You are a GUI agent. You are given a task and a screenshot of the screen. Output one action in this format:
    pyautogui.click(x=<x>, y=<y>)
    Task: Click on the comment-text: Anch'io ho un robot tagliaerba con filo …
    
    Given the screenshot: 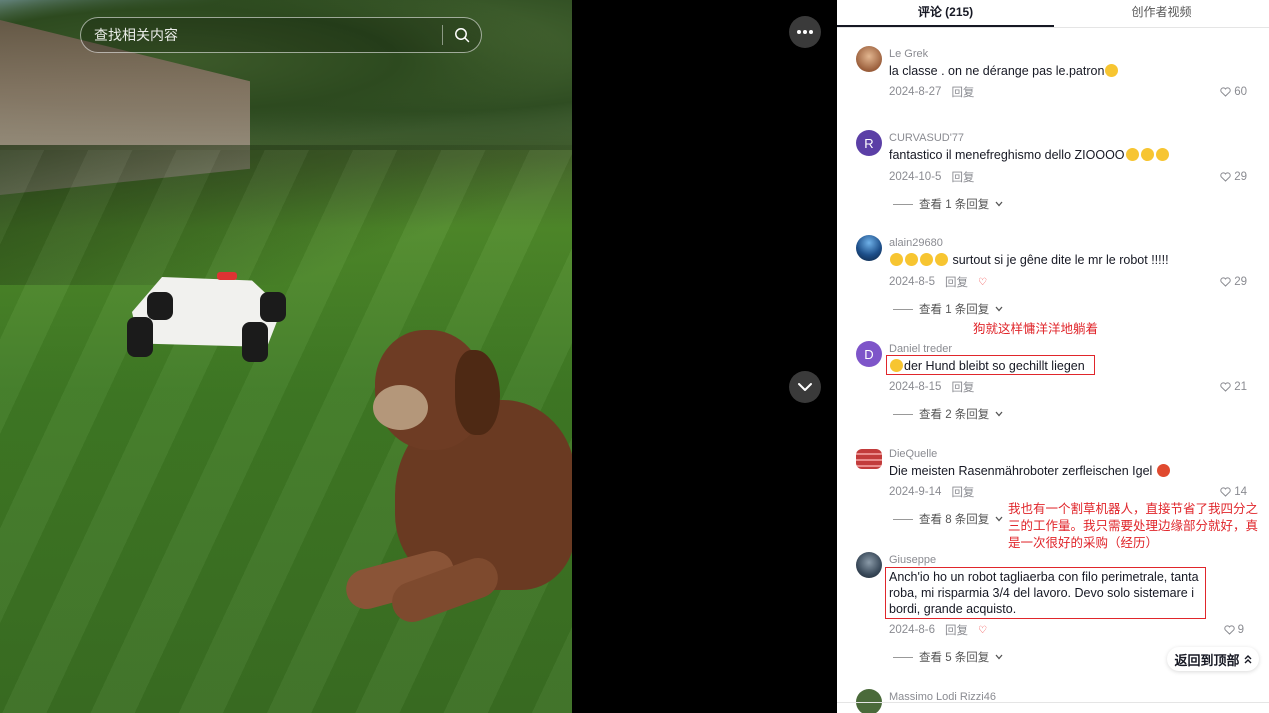 What is the action you would take?
    pyautogui.click(x=1044, y=593)
    